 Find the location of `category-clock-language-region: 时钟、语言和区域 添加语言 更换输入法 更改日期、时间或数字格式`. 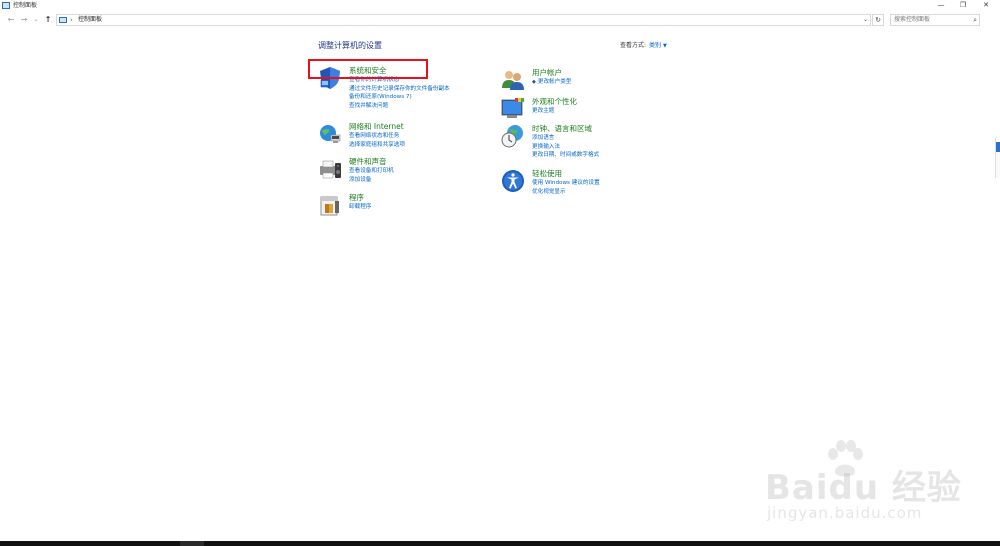

category-clock-language-region: 时钟、语言和区域 添加语言 更换输入法 更改日期、时间或数字格式 is located at coordinates (586, 144).